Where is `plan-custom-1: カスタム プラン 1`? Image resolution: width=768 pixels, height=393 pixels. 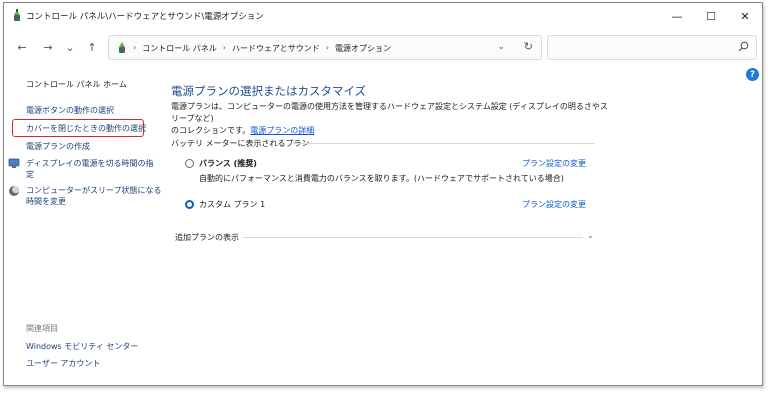 plan-custom-1: カスタム プラン 1 is located at coordinates (225, 204).